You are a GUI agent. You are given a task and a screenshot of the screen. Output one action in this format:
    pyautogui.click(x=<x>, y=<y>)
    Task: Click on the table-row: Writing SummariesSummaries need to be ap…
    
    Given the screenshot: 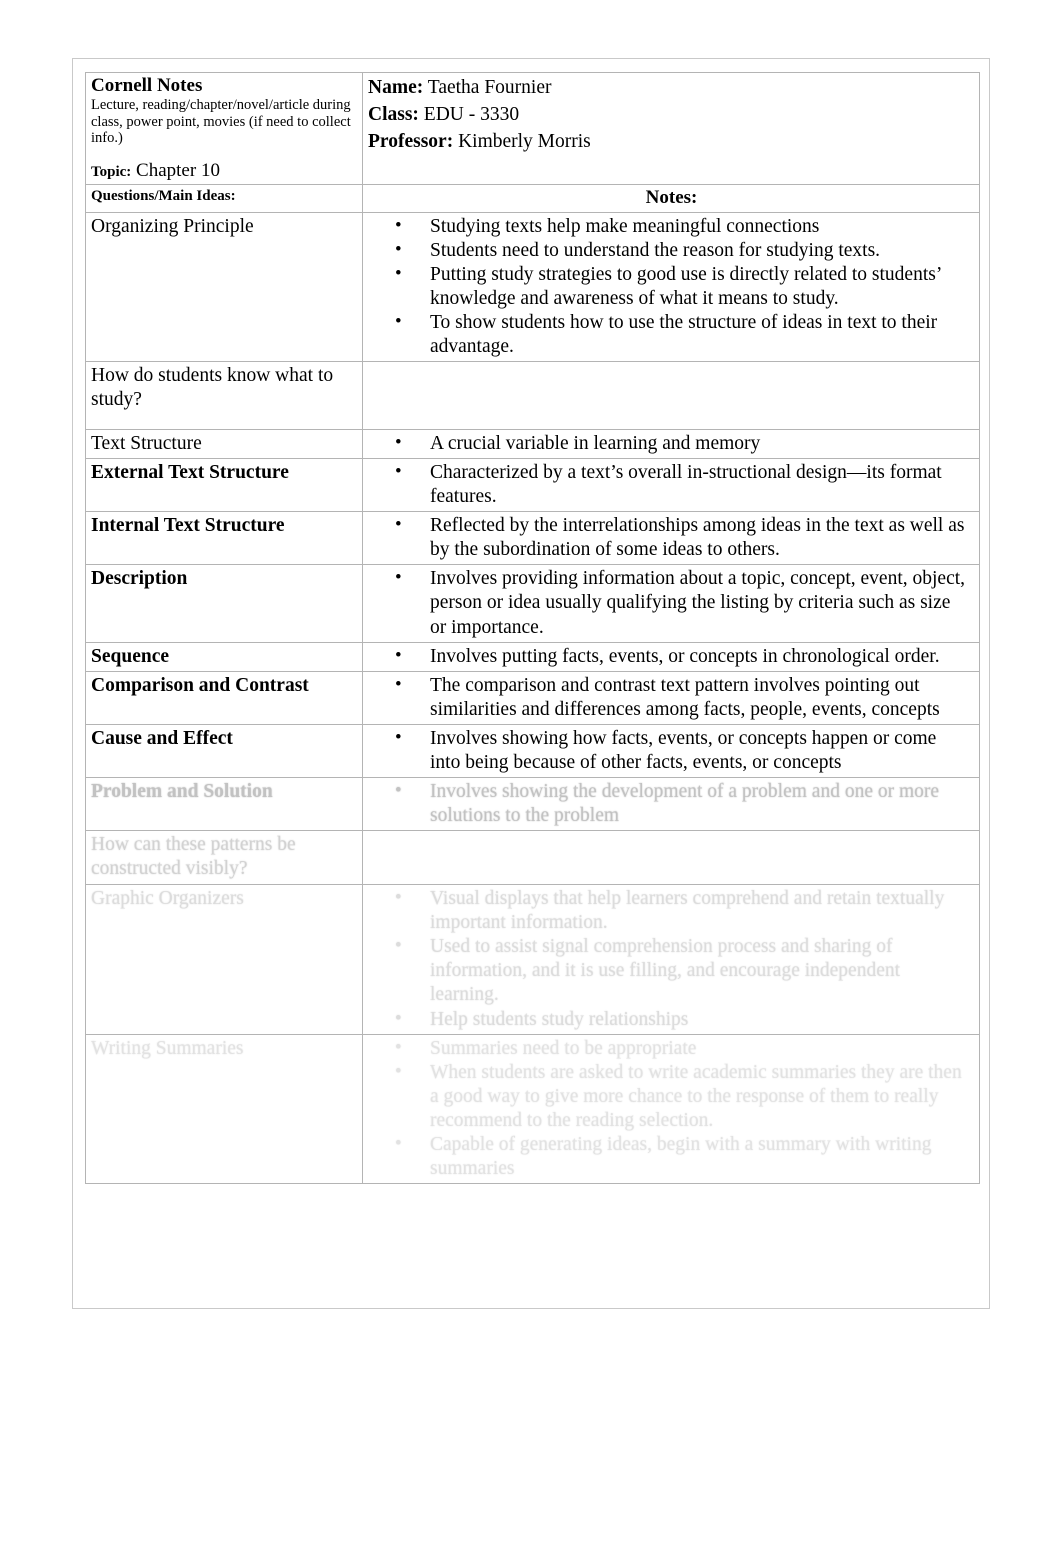 What is the action you would take?
    pyautogui.click(x=532, y=1109)
    